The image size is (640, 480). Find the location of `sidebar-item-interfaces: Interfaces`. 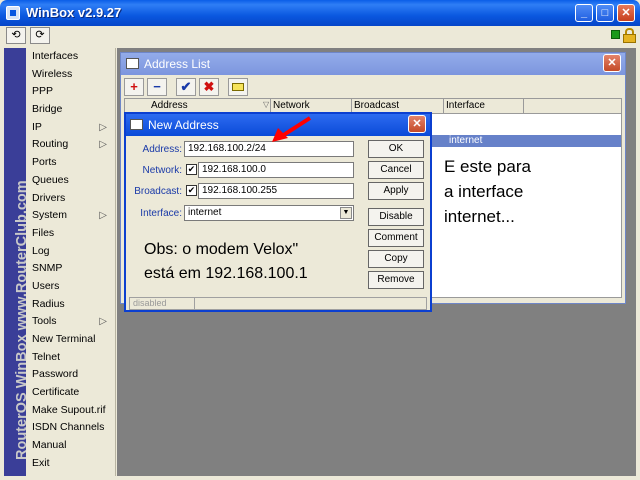

sidebar-item-interfaces: Interfaces is located at coordinates (70, 57).